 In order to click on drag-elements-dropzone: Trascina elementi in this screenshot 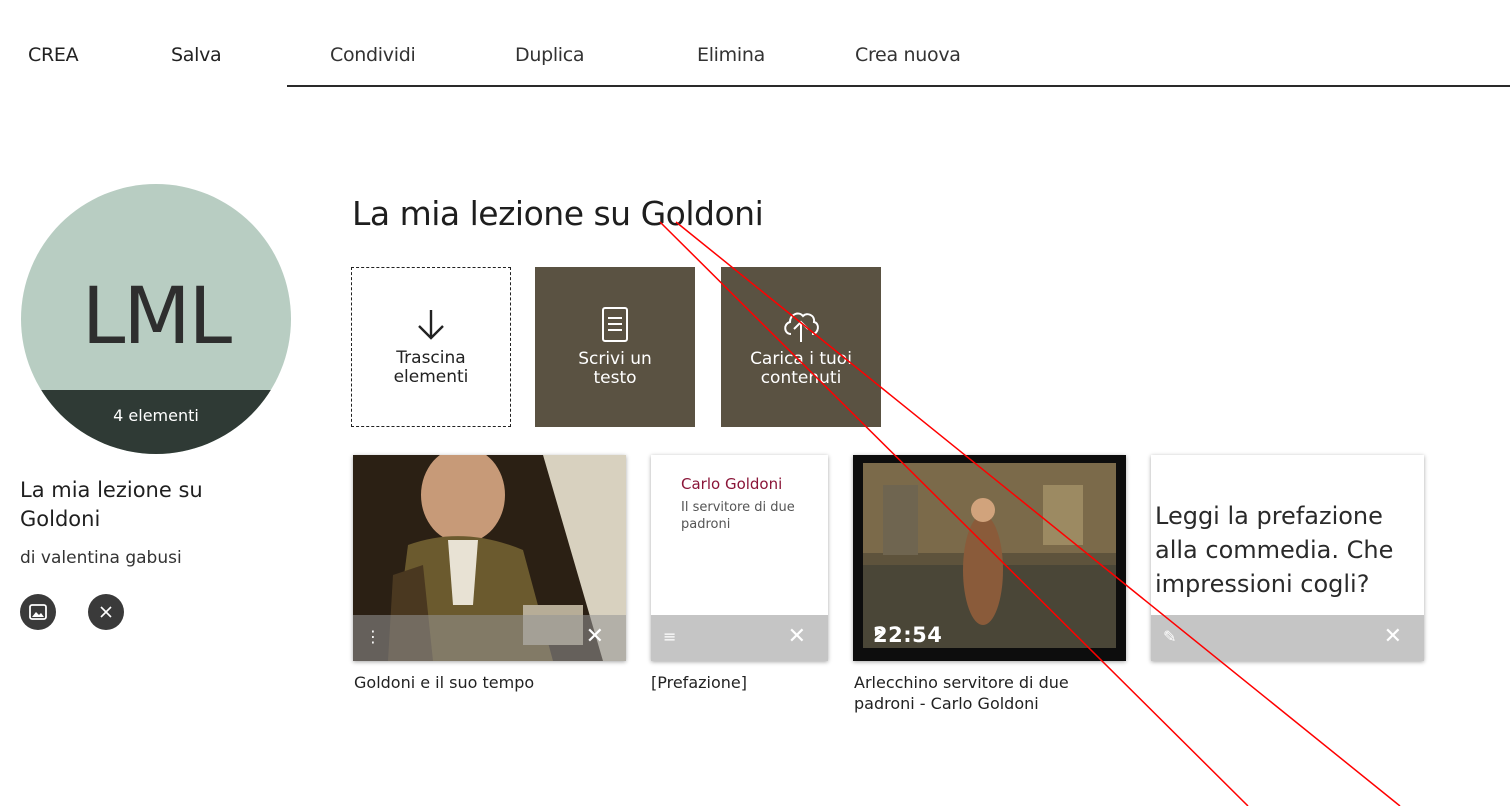, I will do `click(431, 347)`.